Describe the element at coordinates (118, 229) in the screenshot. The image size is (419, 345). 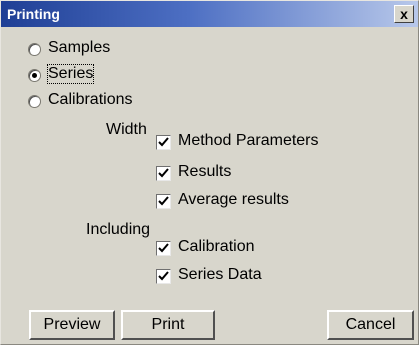
I see `including-heading: Including` at that location.